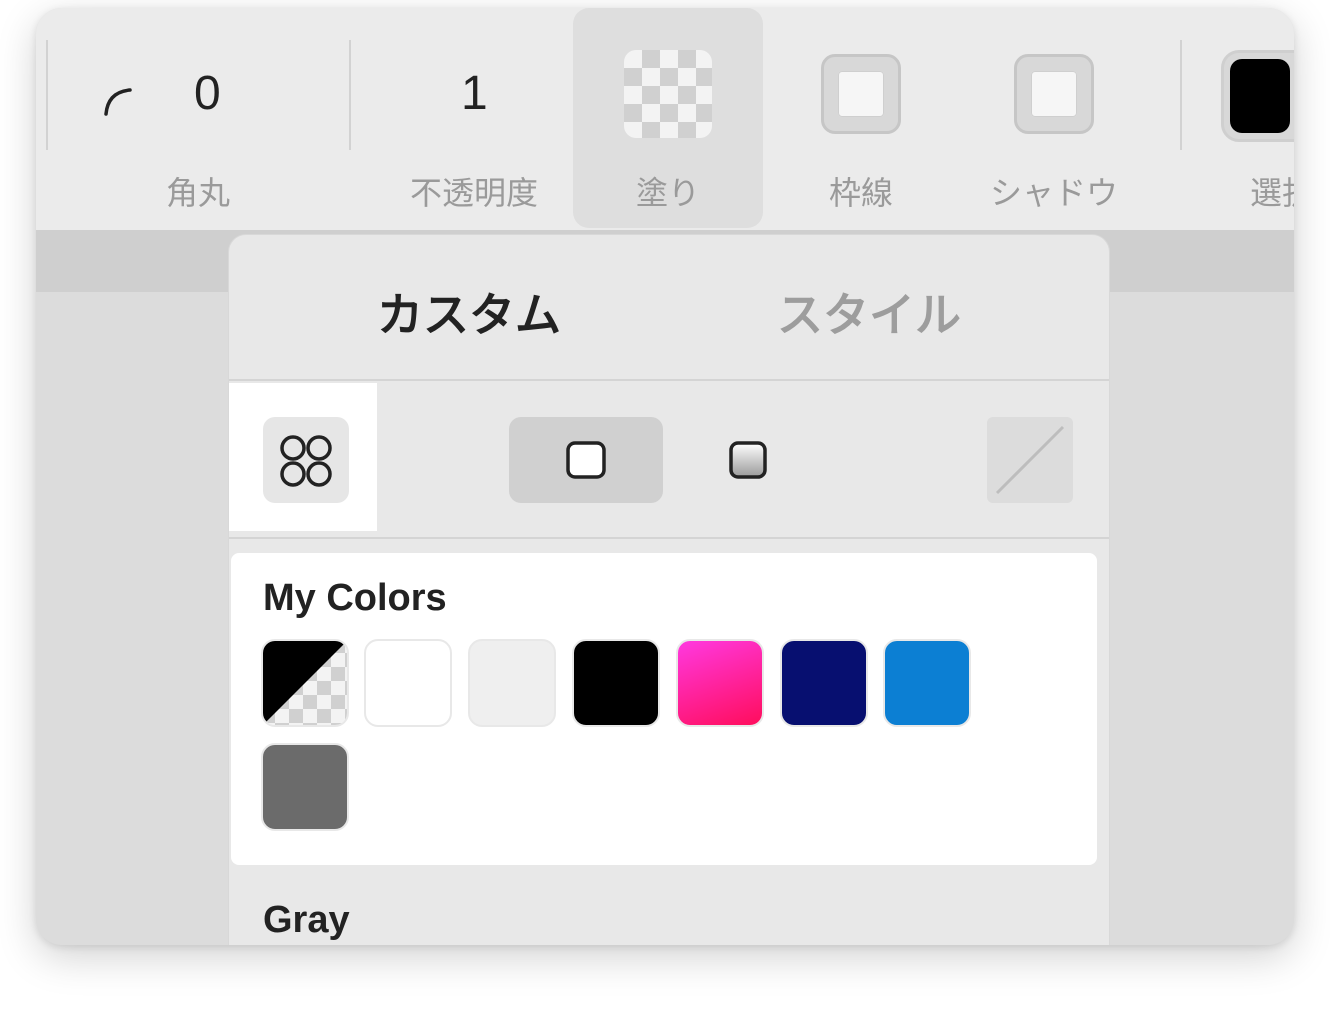  I want to click on gray-section-title: Gray, so click(306, 920).